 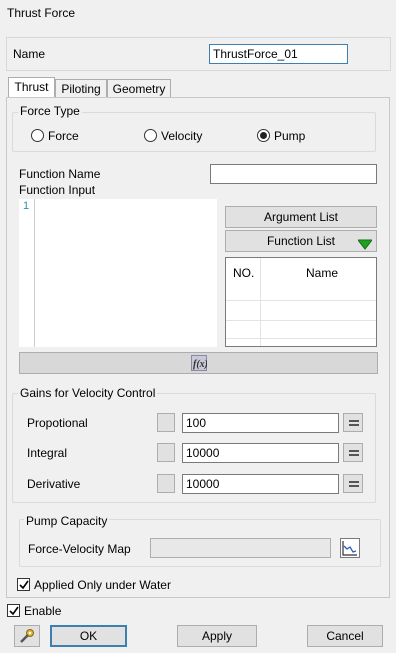 What do you see at coordinates (166, 422) in the screenshot?
I see `proportional-variable-button` at bounding box center [166, 422].